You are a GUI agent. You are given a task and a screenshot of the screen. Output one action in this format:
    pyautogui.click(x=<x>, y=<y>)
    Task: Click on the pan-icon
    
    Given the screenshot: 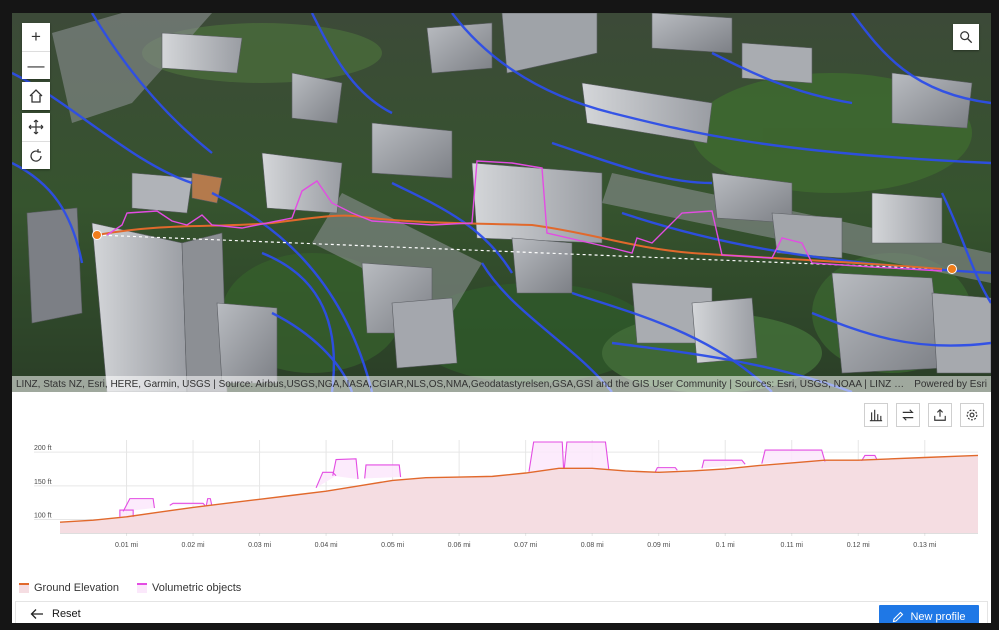 What is the action you would take?
    pyautogui.click(x=36, y=127)
    